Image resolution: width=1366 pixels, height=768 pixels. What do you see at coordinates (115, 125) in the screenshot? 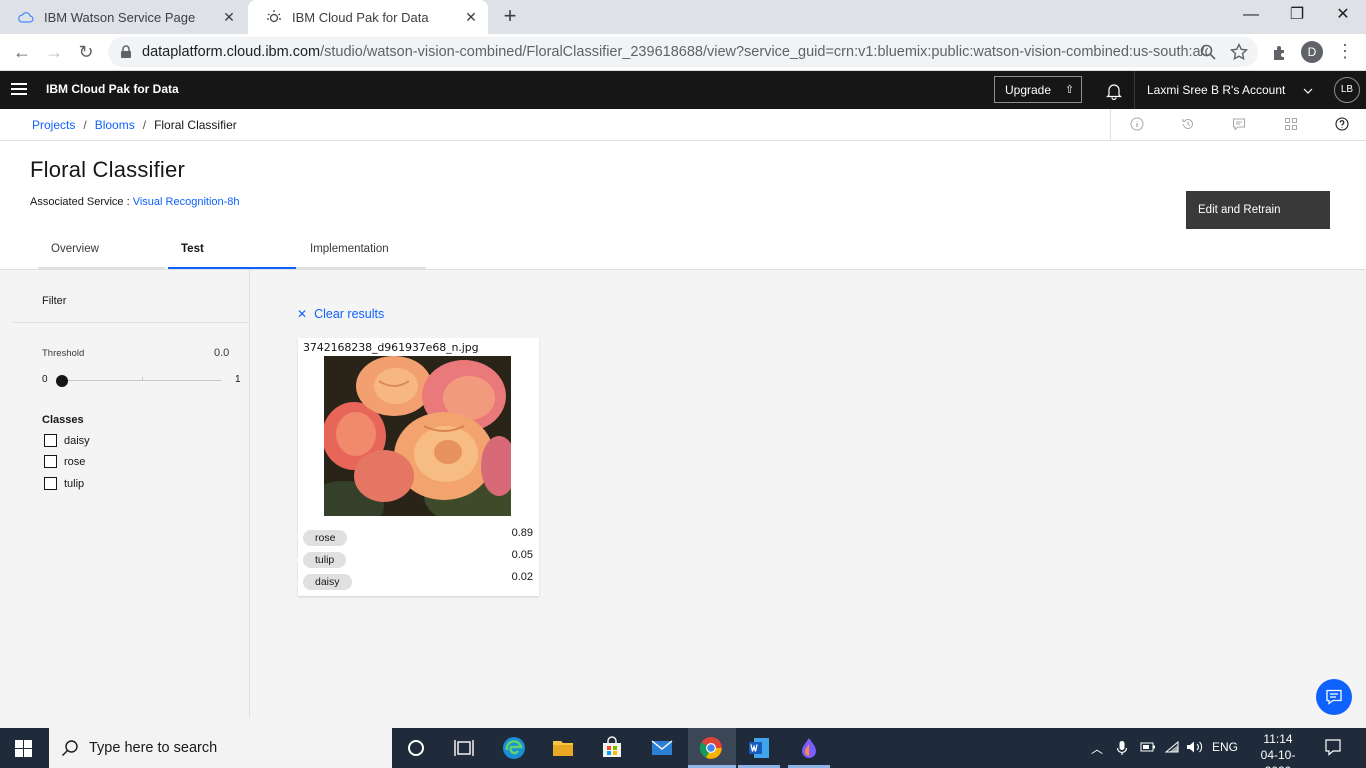
I see `breadcrumb-blooms: Blooms` at bounding box center [115, 125].